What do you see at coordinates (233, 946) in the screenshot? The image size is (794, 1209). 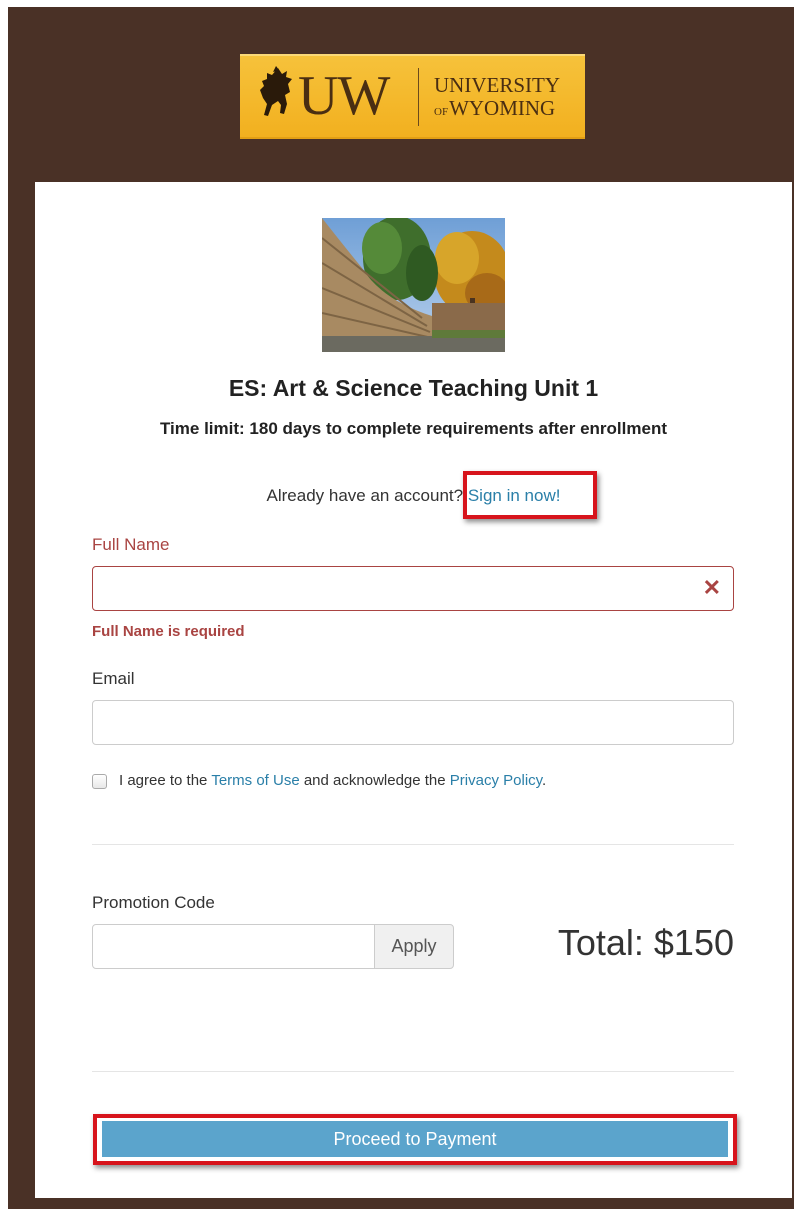 I see `promo-code-input` at bounding box center [233, 946].